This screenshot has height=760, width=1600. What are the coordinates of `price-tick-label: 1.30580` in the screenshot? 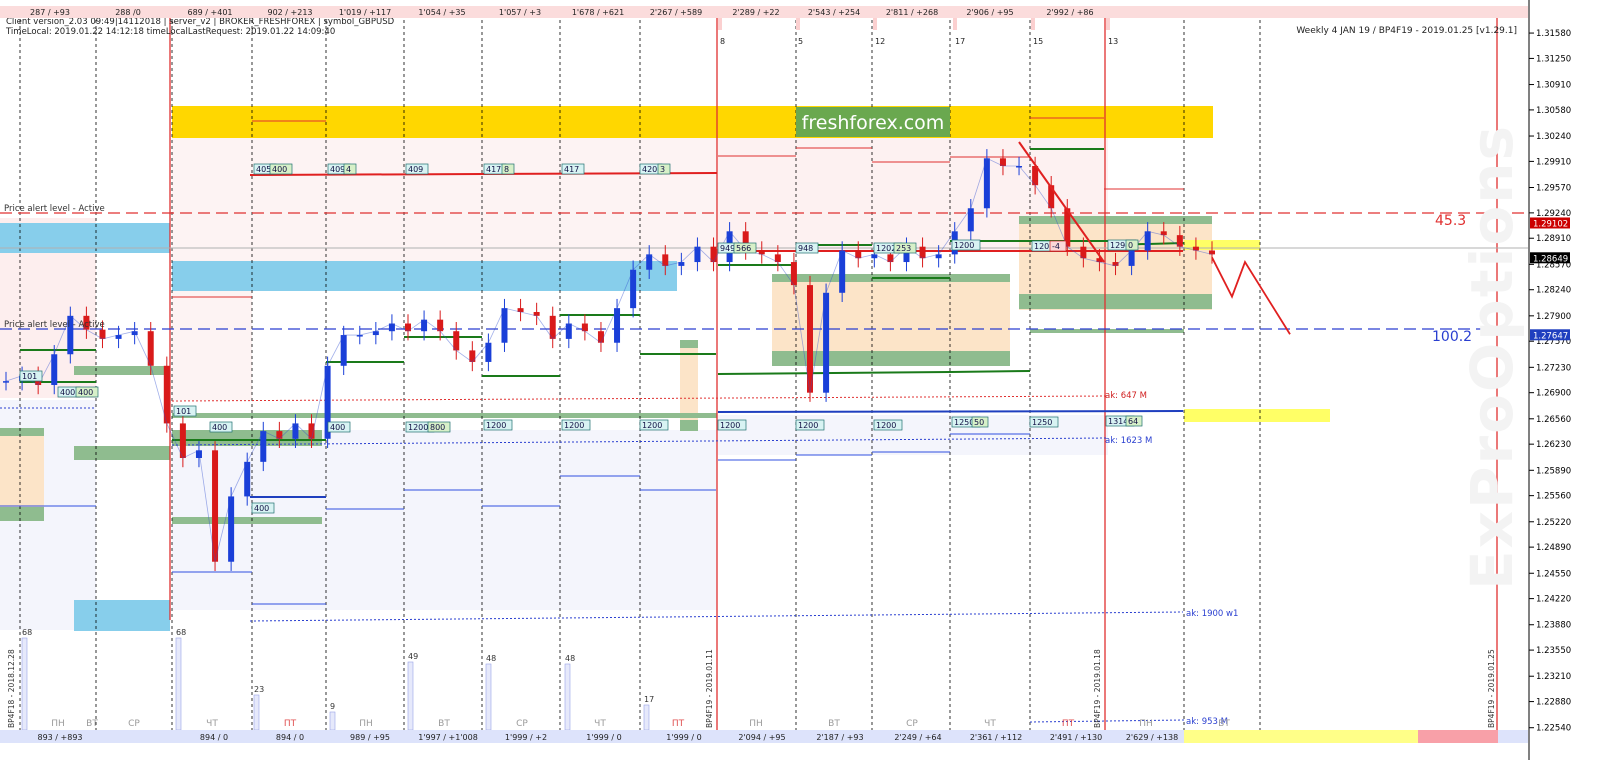 It's located at (1553, 111).